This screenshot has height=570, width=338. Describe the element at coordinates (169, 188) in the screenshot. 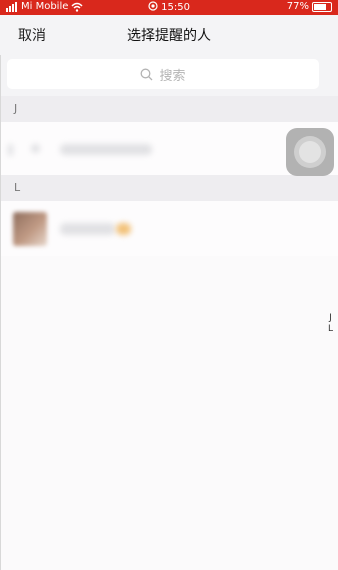

I see `section-header-l: L` at that location.